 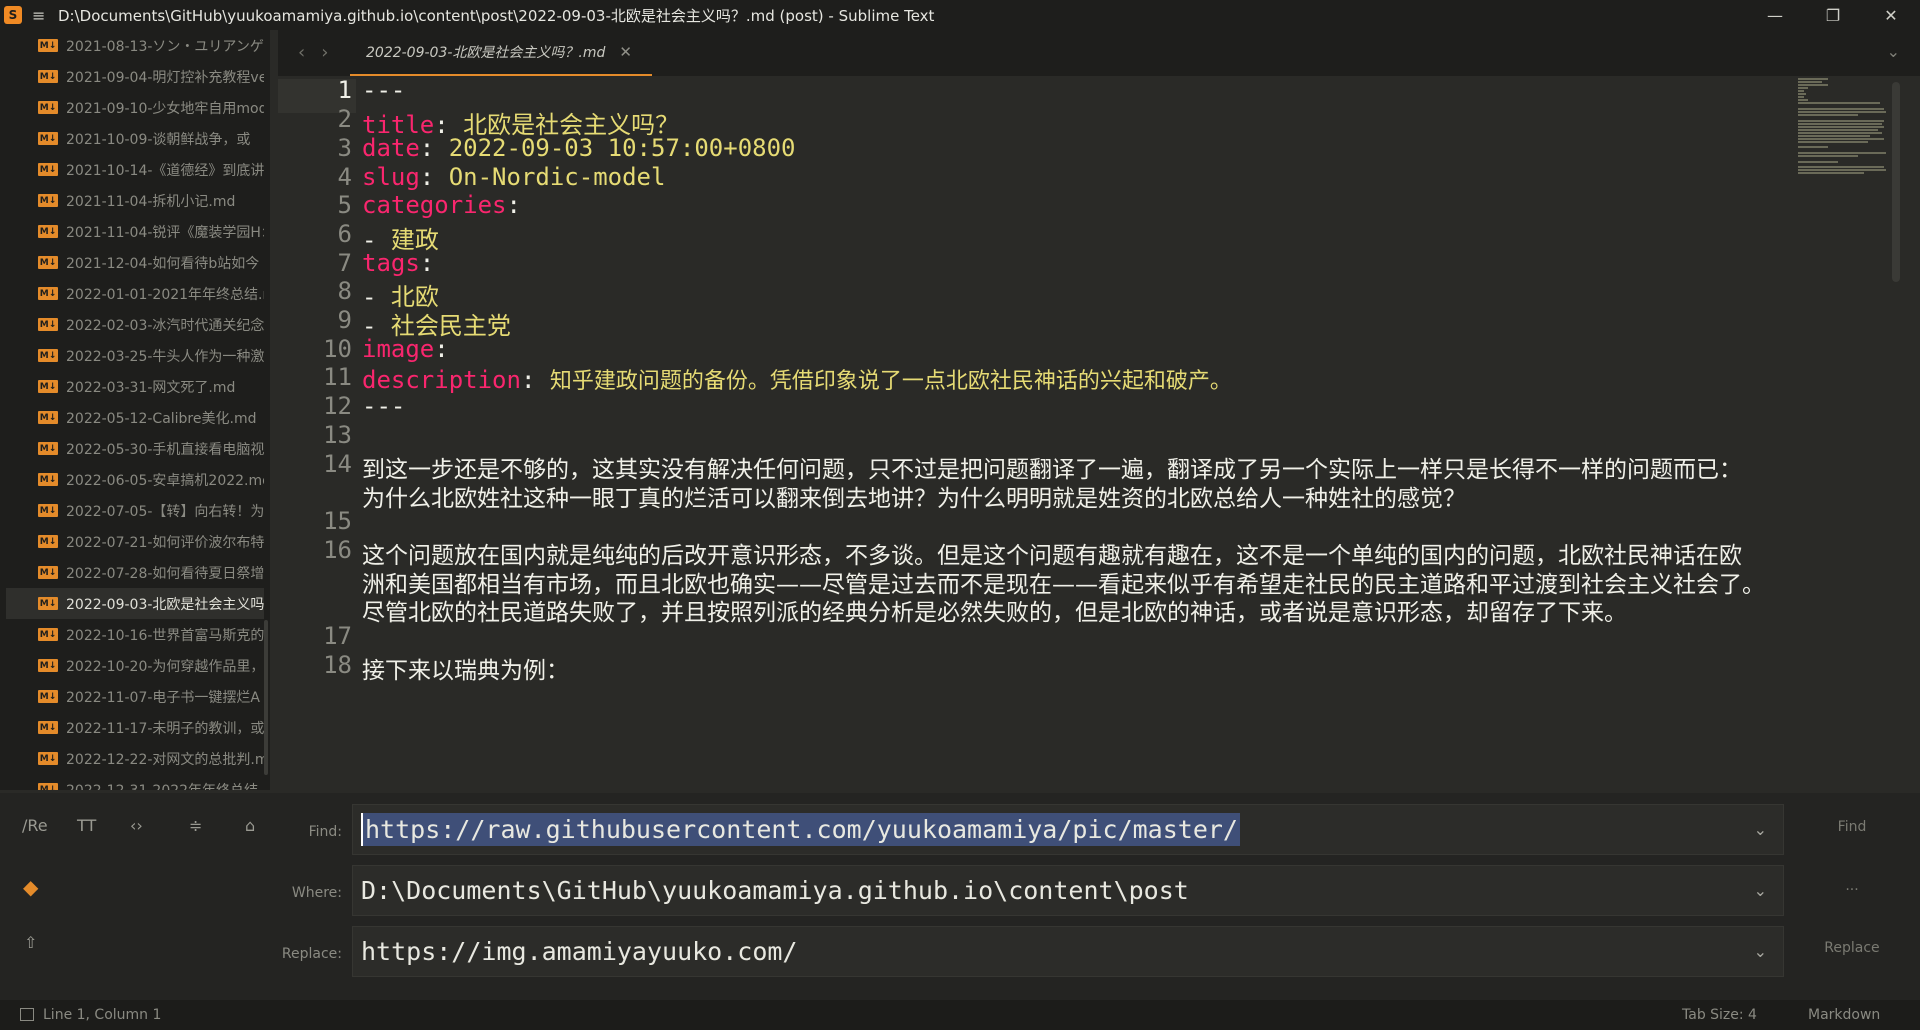 What do you see at coordinates (316, 893) in the screenshot?
I see `where-label: Where:` at bounding box center [316, 893].